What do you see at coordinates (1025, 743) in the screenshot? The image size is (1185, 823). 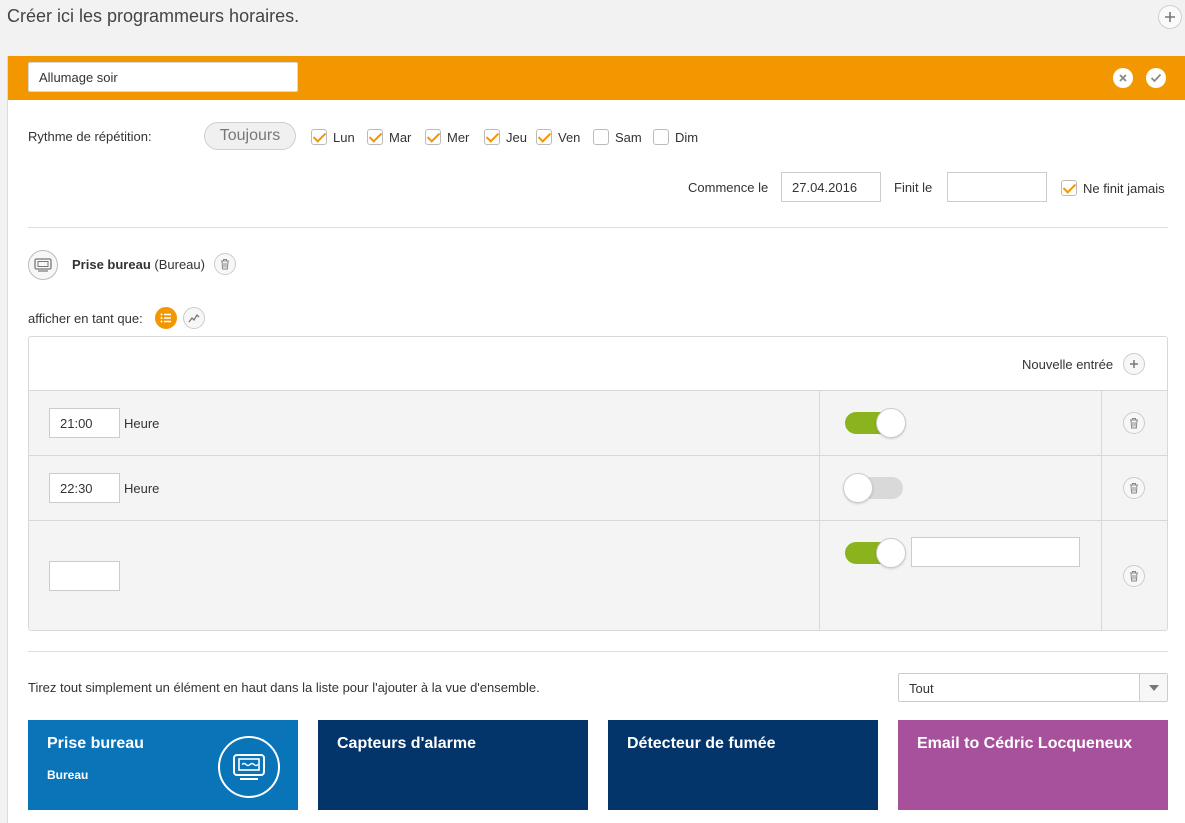 I see `tile-title: Email to Cédric Locqueneux` at bounding box center [1025, 743].